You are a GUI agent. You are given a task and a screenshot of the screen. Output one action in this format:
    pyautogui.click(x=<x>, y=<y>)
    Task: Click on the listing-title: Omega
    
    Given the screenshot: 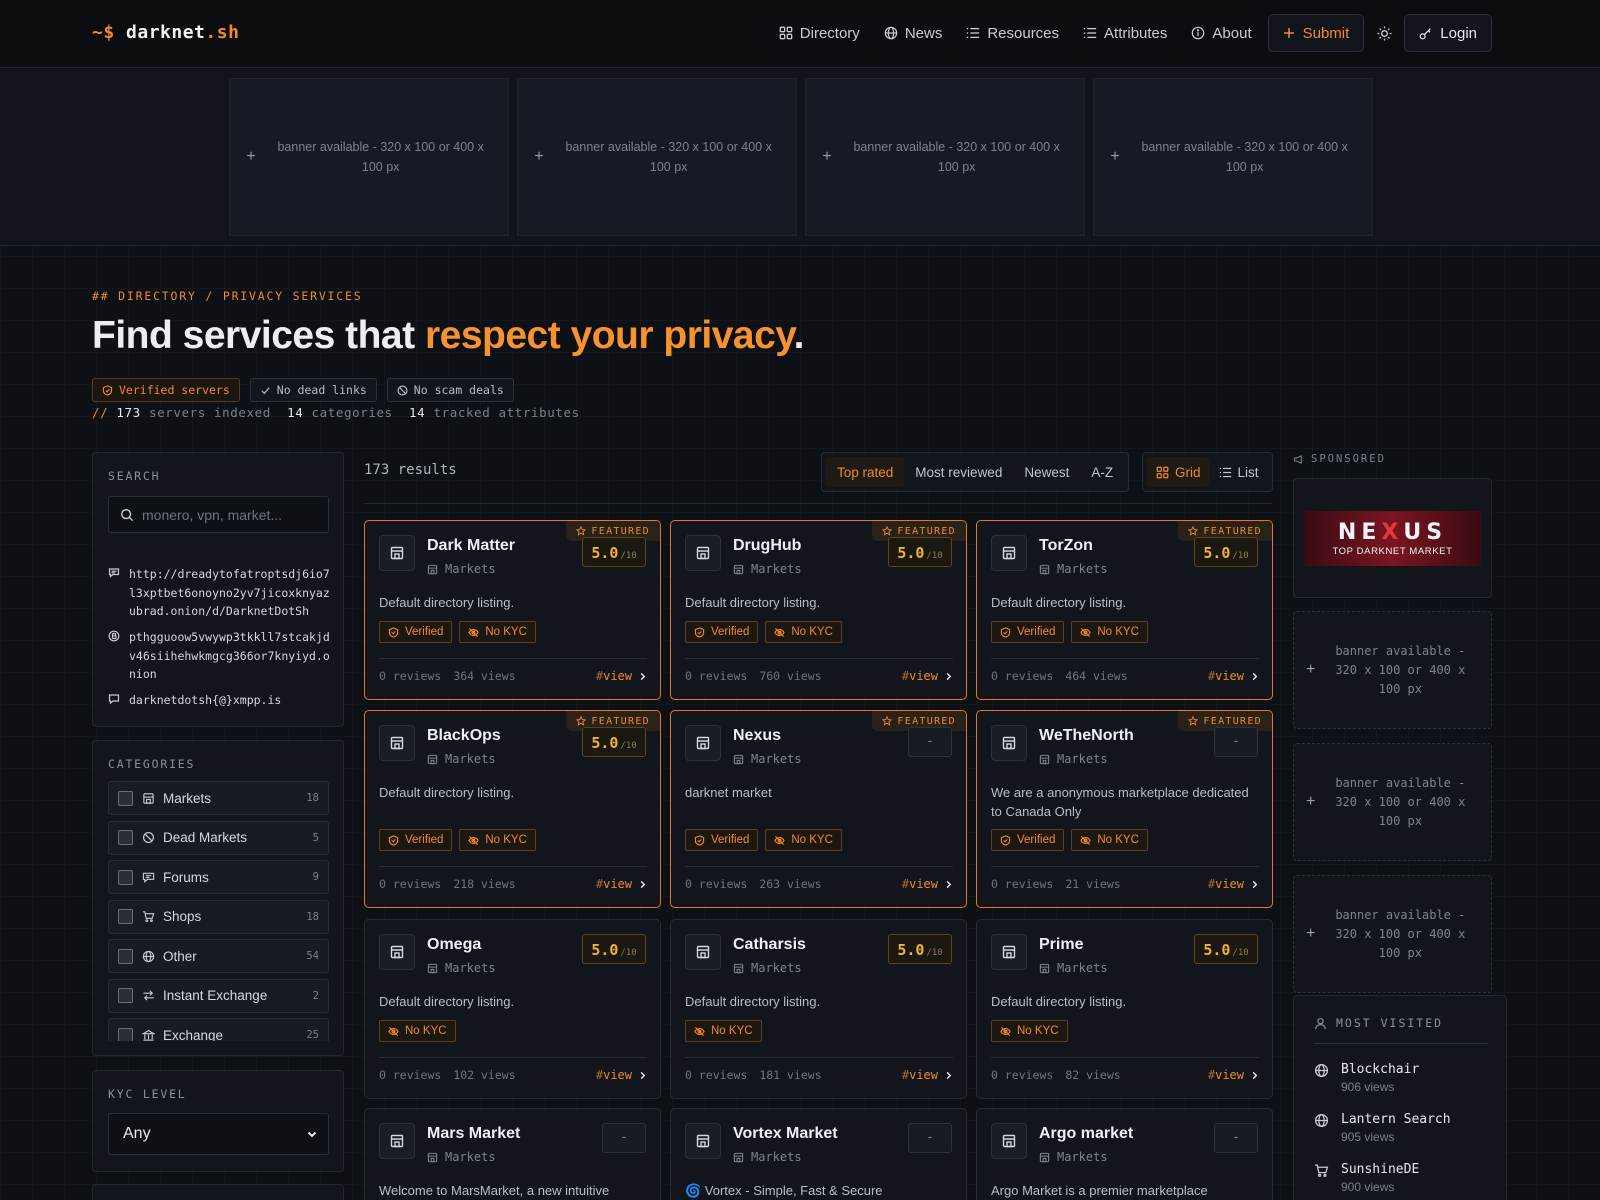 What is the action you would take?
    pyautogui.click(x=454, y=945)
    